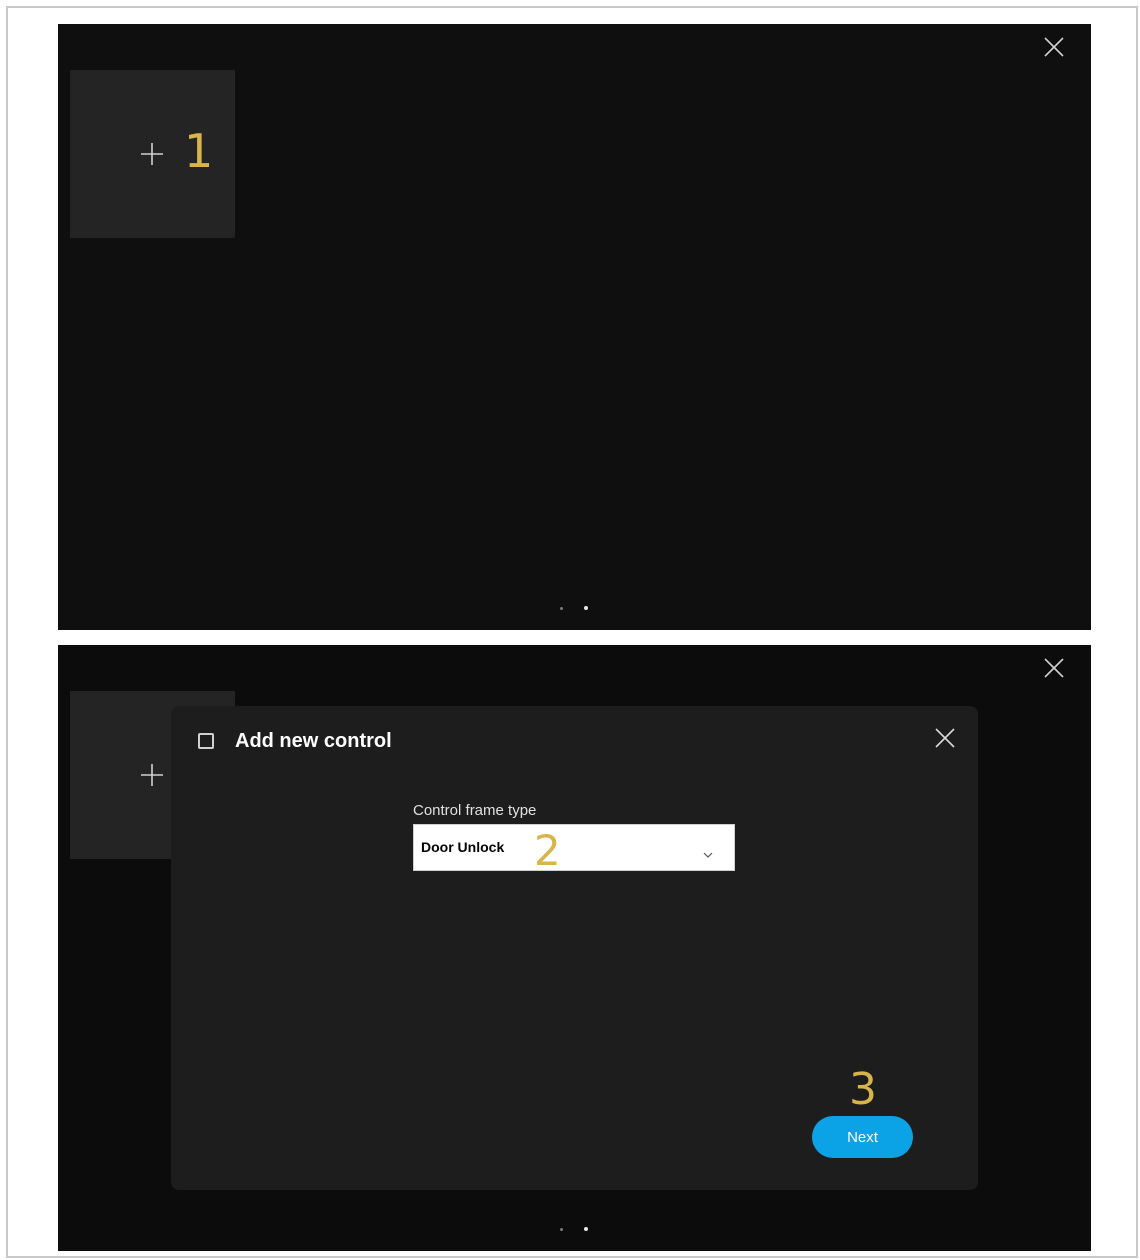  I want to click on step-marker-2: 2, so click(547, 850).